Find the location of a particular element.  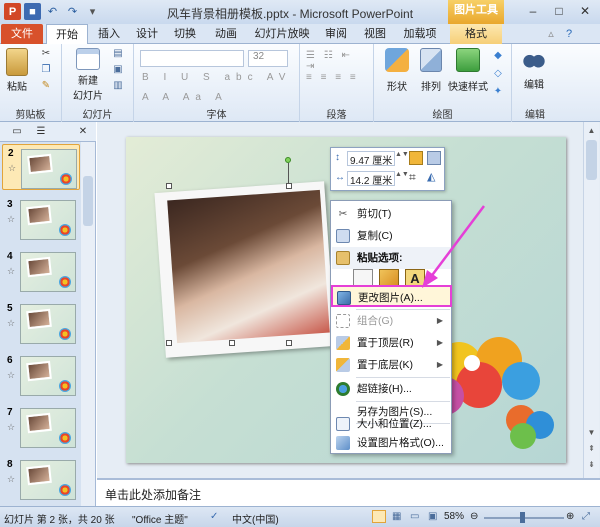

undo-icon: ↶ is located at coordinates (52, 11).